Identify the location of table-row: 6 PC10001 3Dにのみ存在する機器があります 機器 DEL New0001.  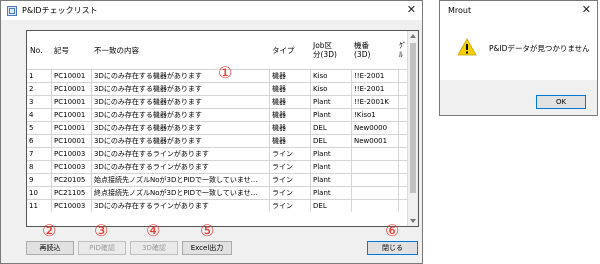
(217, 140).